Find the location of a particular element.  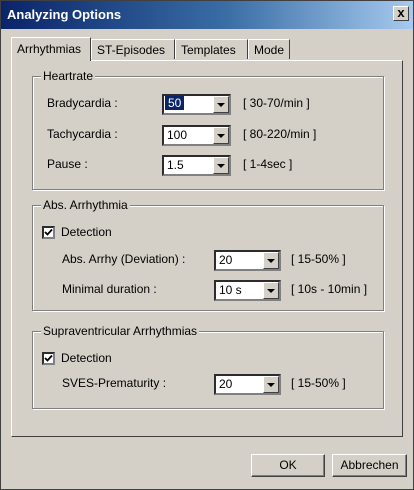

sves-prematurity-label: SVES-Prematurity : is located at coordinates (114, 383).